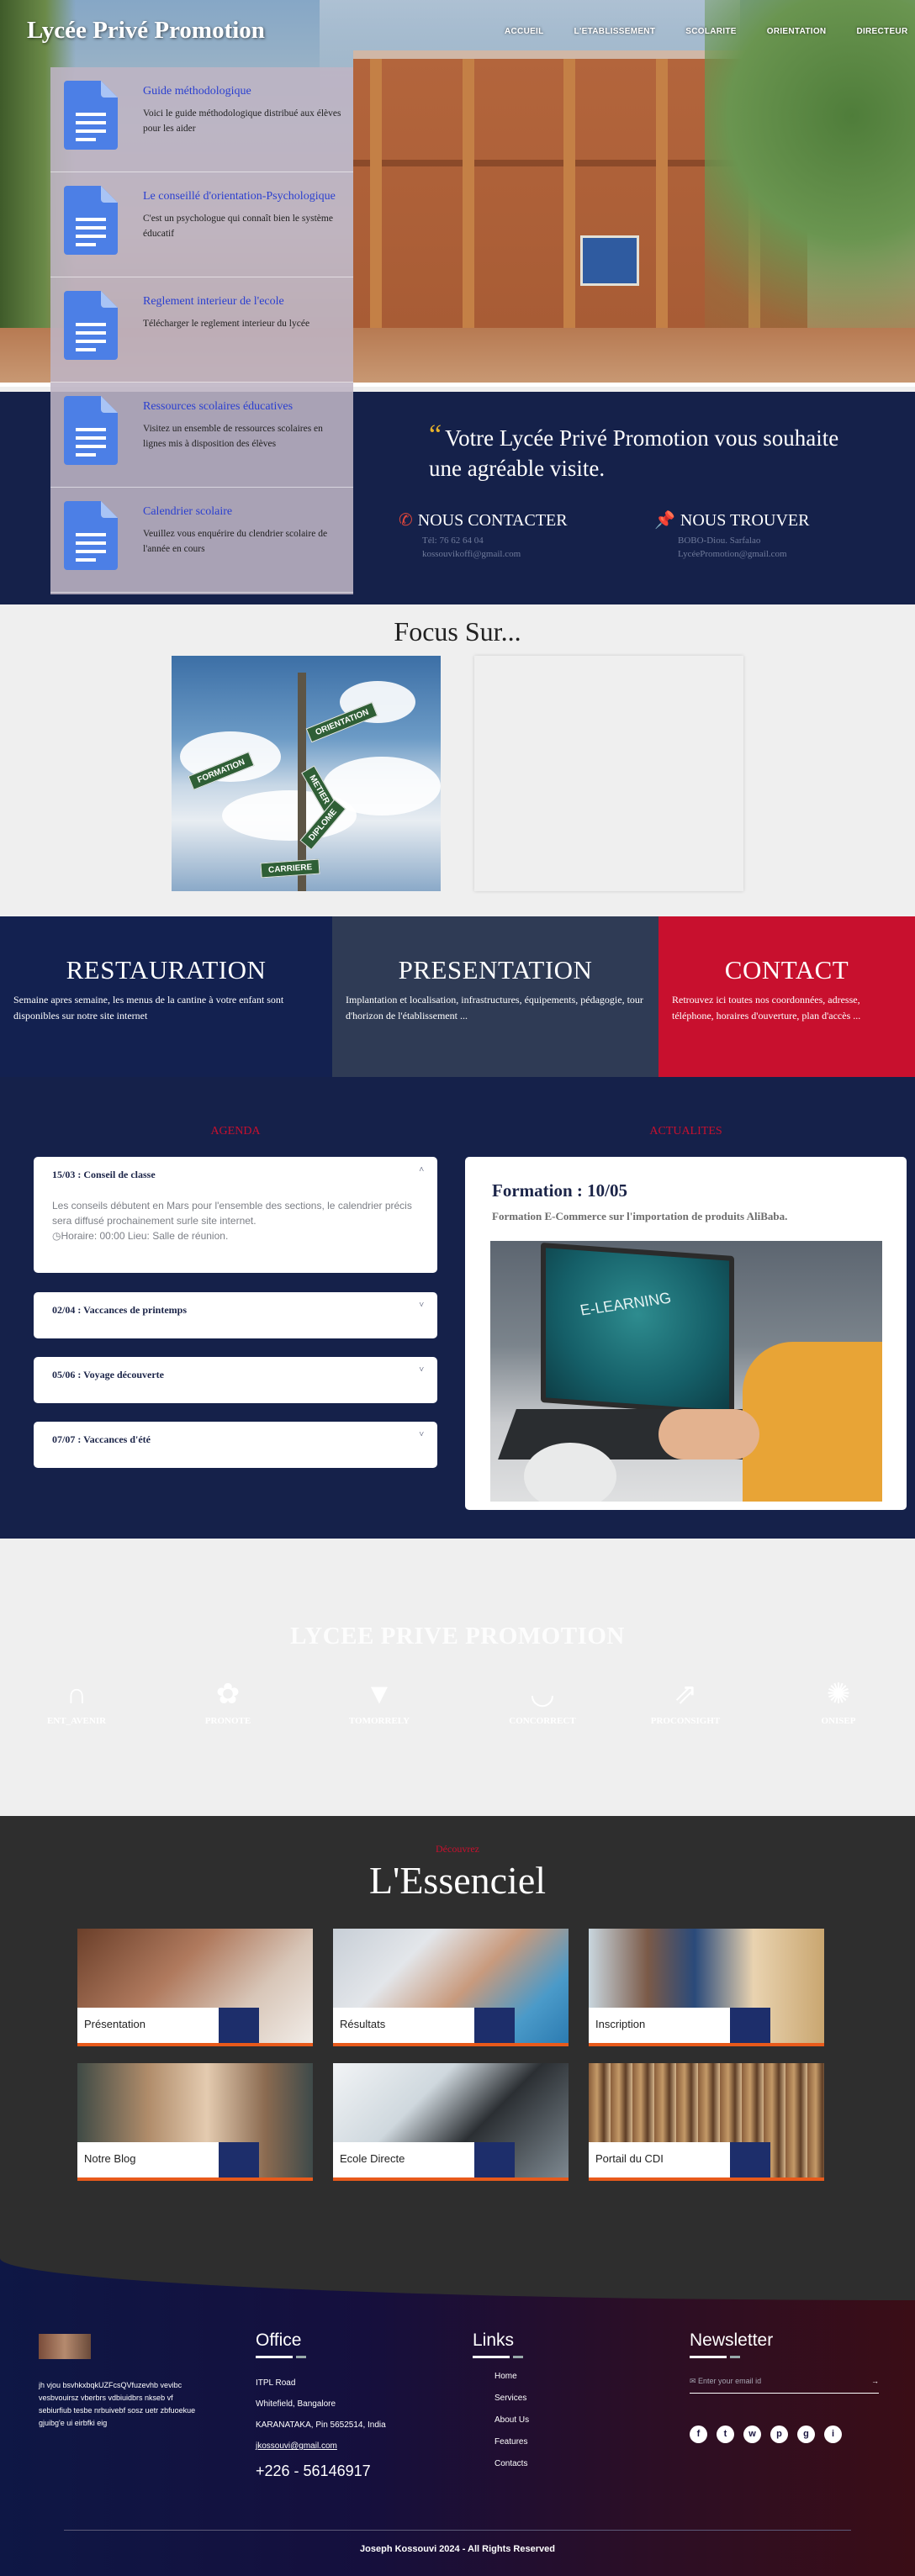 This screenshot has width=915, height=2576. I want to click on partners-title: LYCEE PRIVE PROMOTION, so click(457, 1636).